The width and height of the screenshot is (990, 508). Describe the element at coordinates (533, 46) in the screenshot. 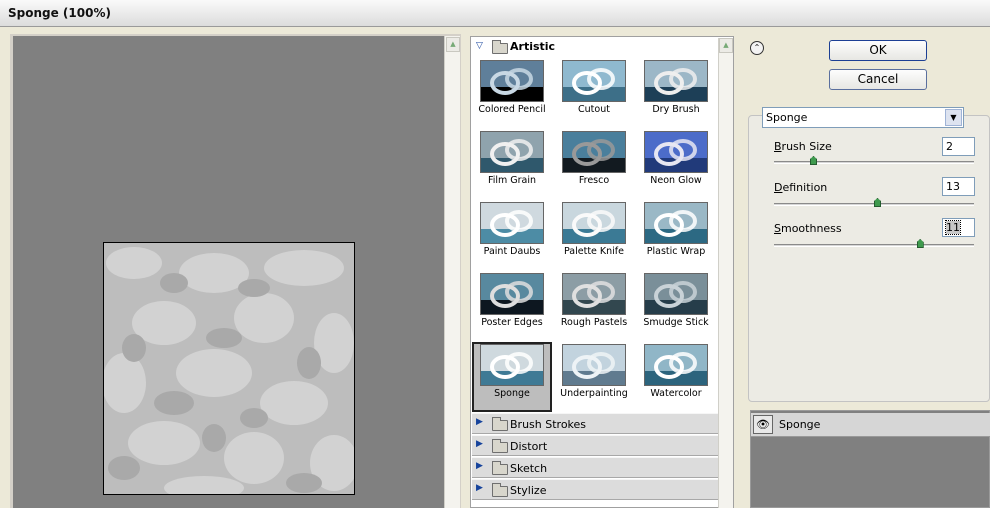

I see `category-label: Artistic` at that location.